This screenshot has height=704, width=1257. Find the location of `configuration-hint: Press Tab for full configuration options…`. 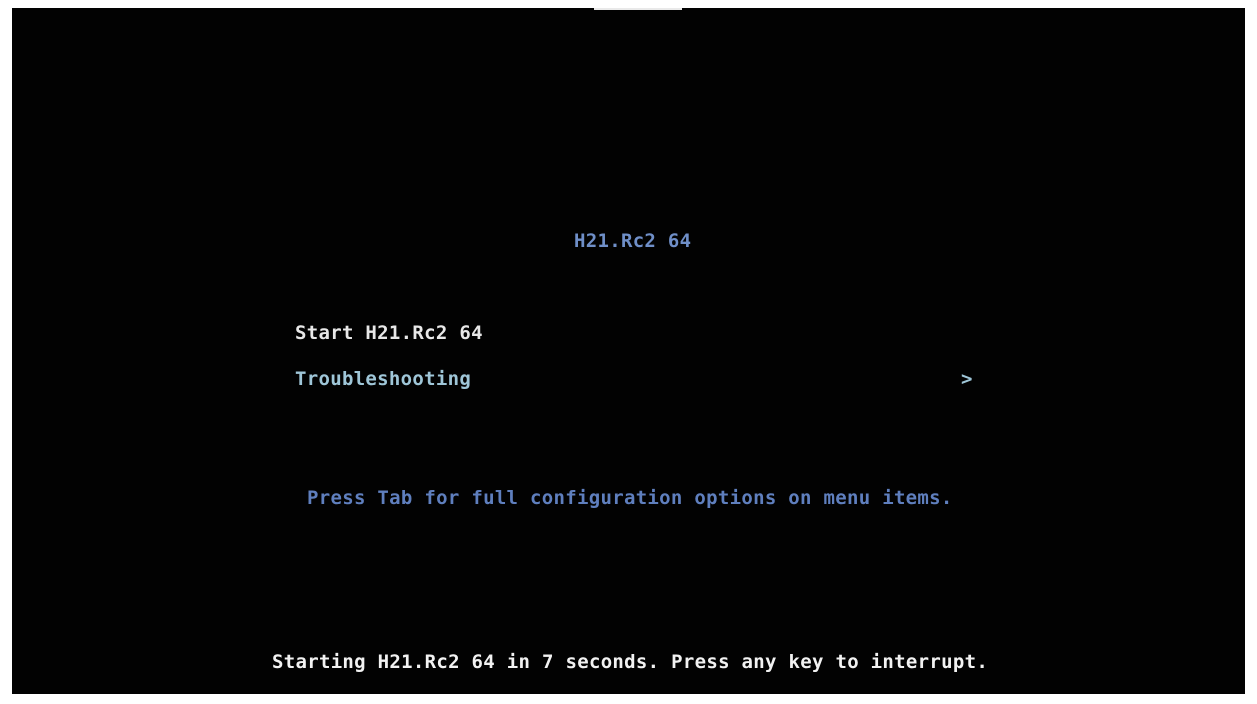

configuration-hint: Press Tab for full configuration options… is located at coordinates (630, 498).